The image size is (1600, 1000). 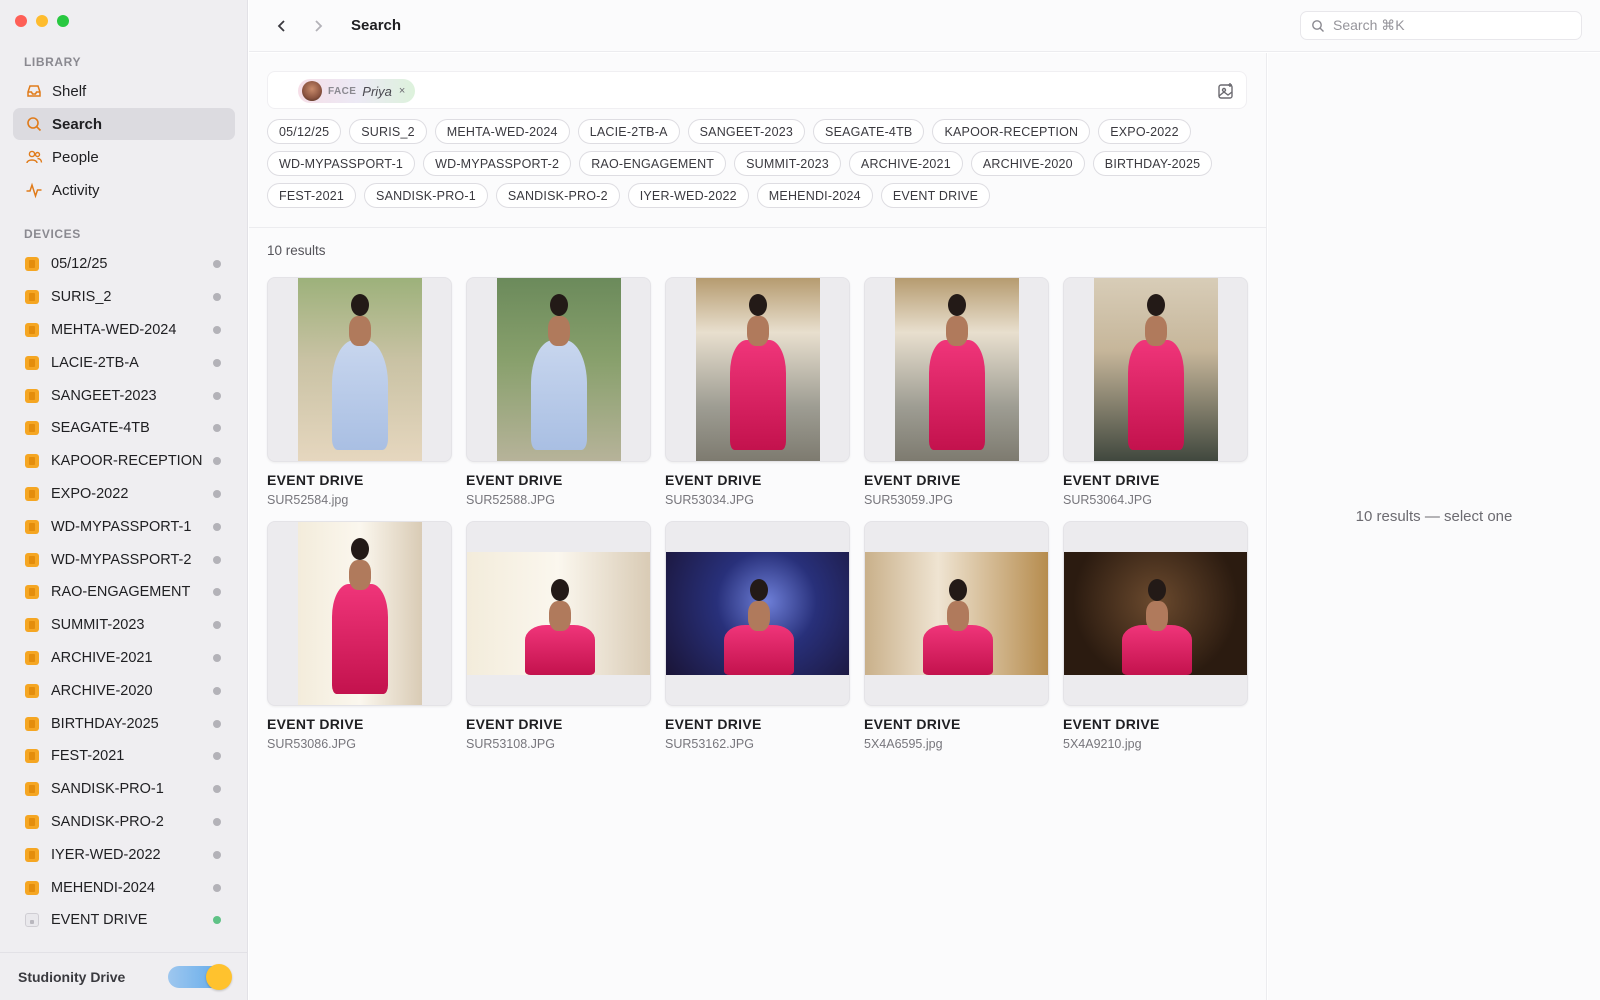 What do you see at coordinates (628, 131) in the screenshot?
I see `drive-filter-chip: LACIE-2TB-A` at bounding box center [628, 131].